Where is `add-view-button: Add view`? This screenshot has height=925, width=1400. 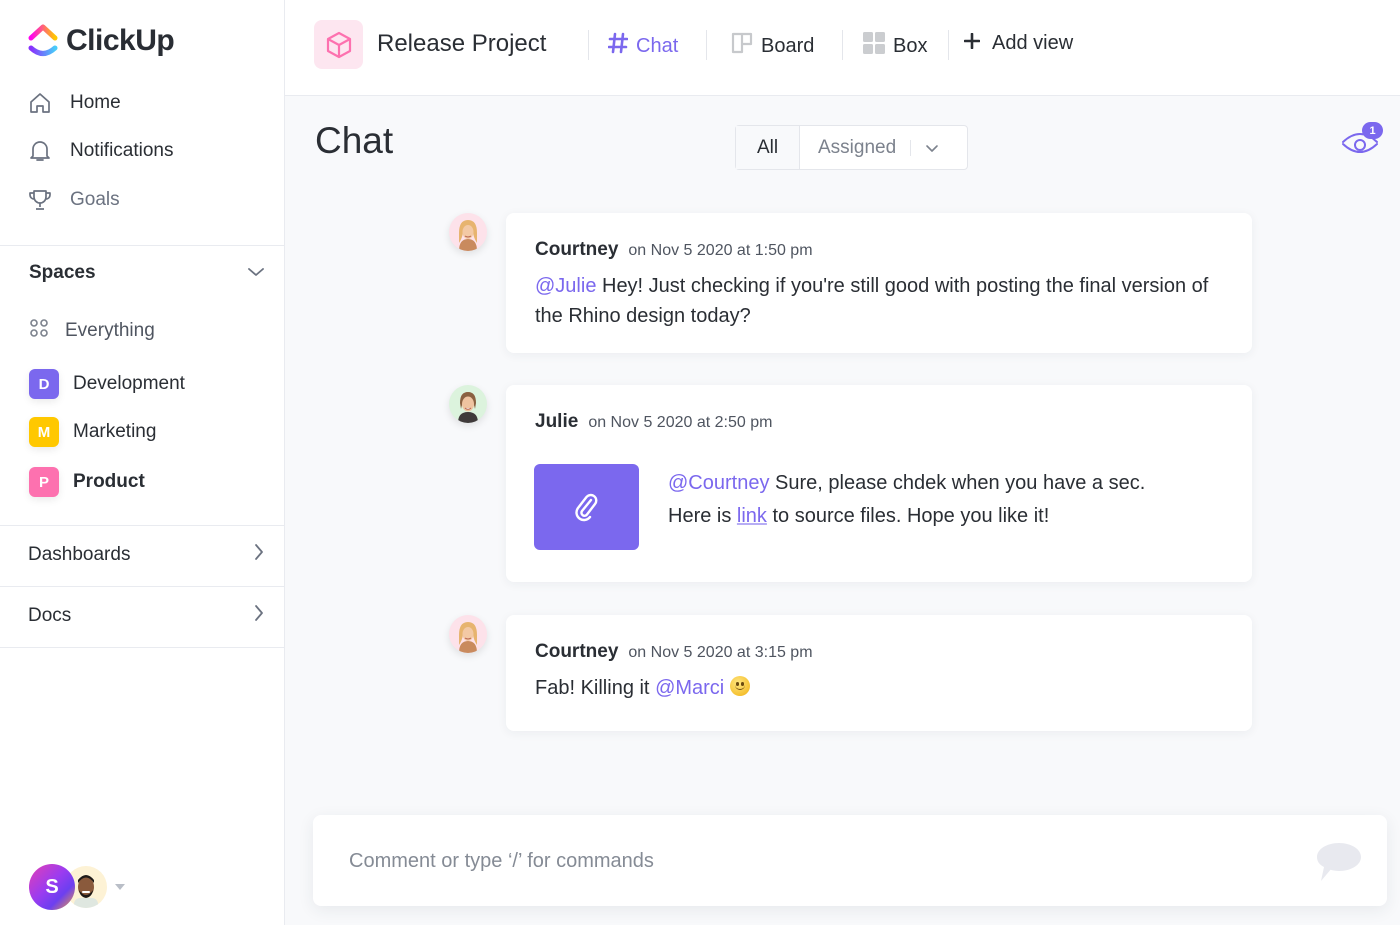 add-view-button: Add view is located at coordinates (1018, 43).